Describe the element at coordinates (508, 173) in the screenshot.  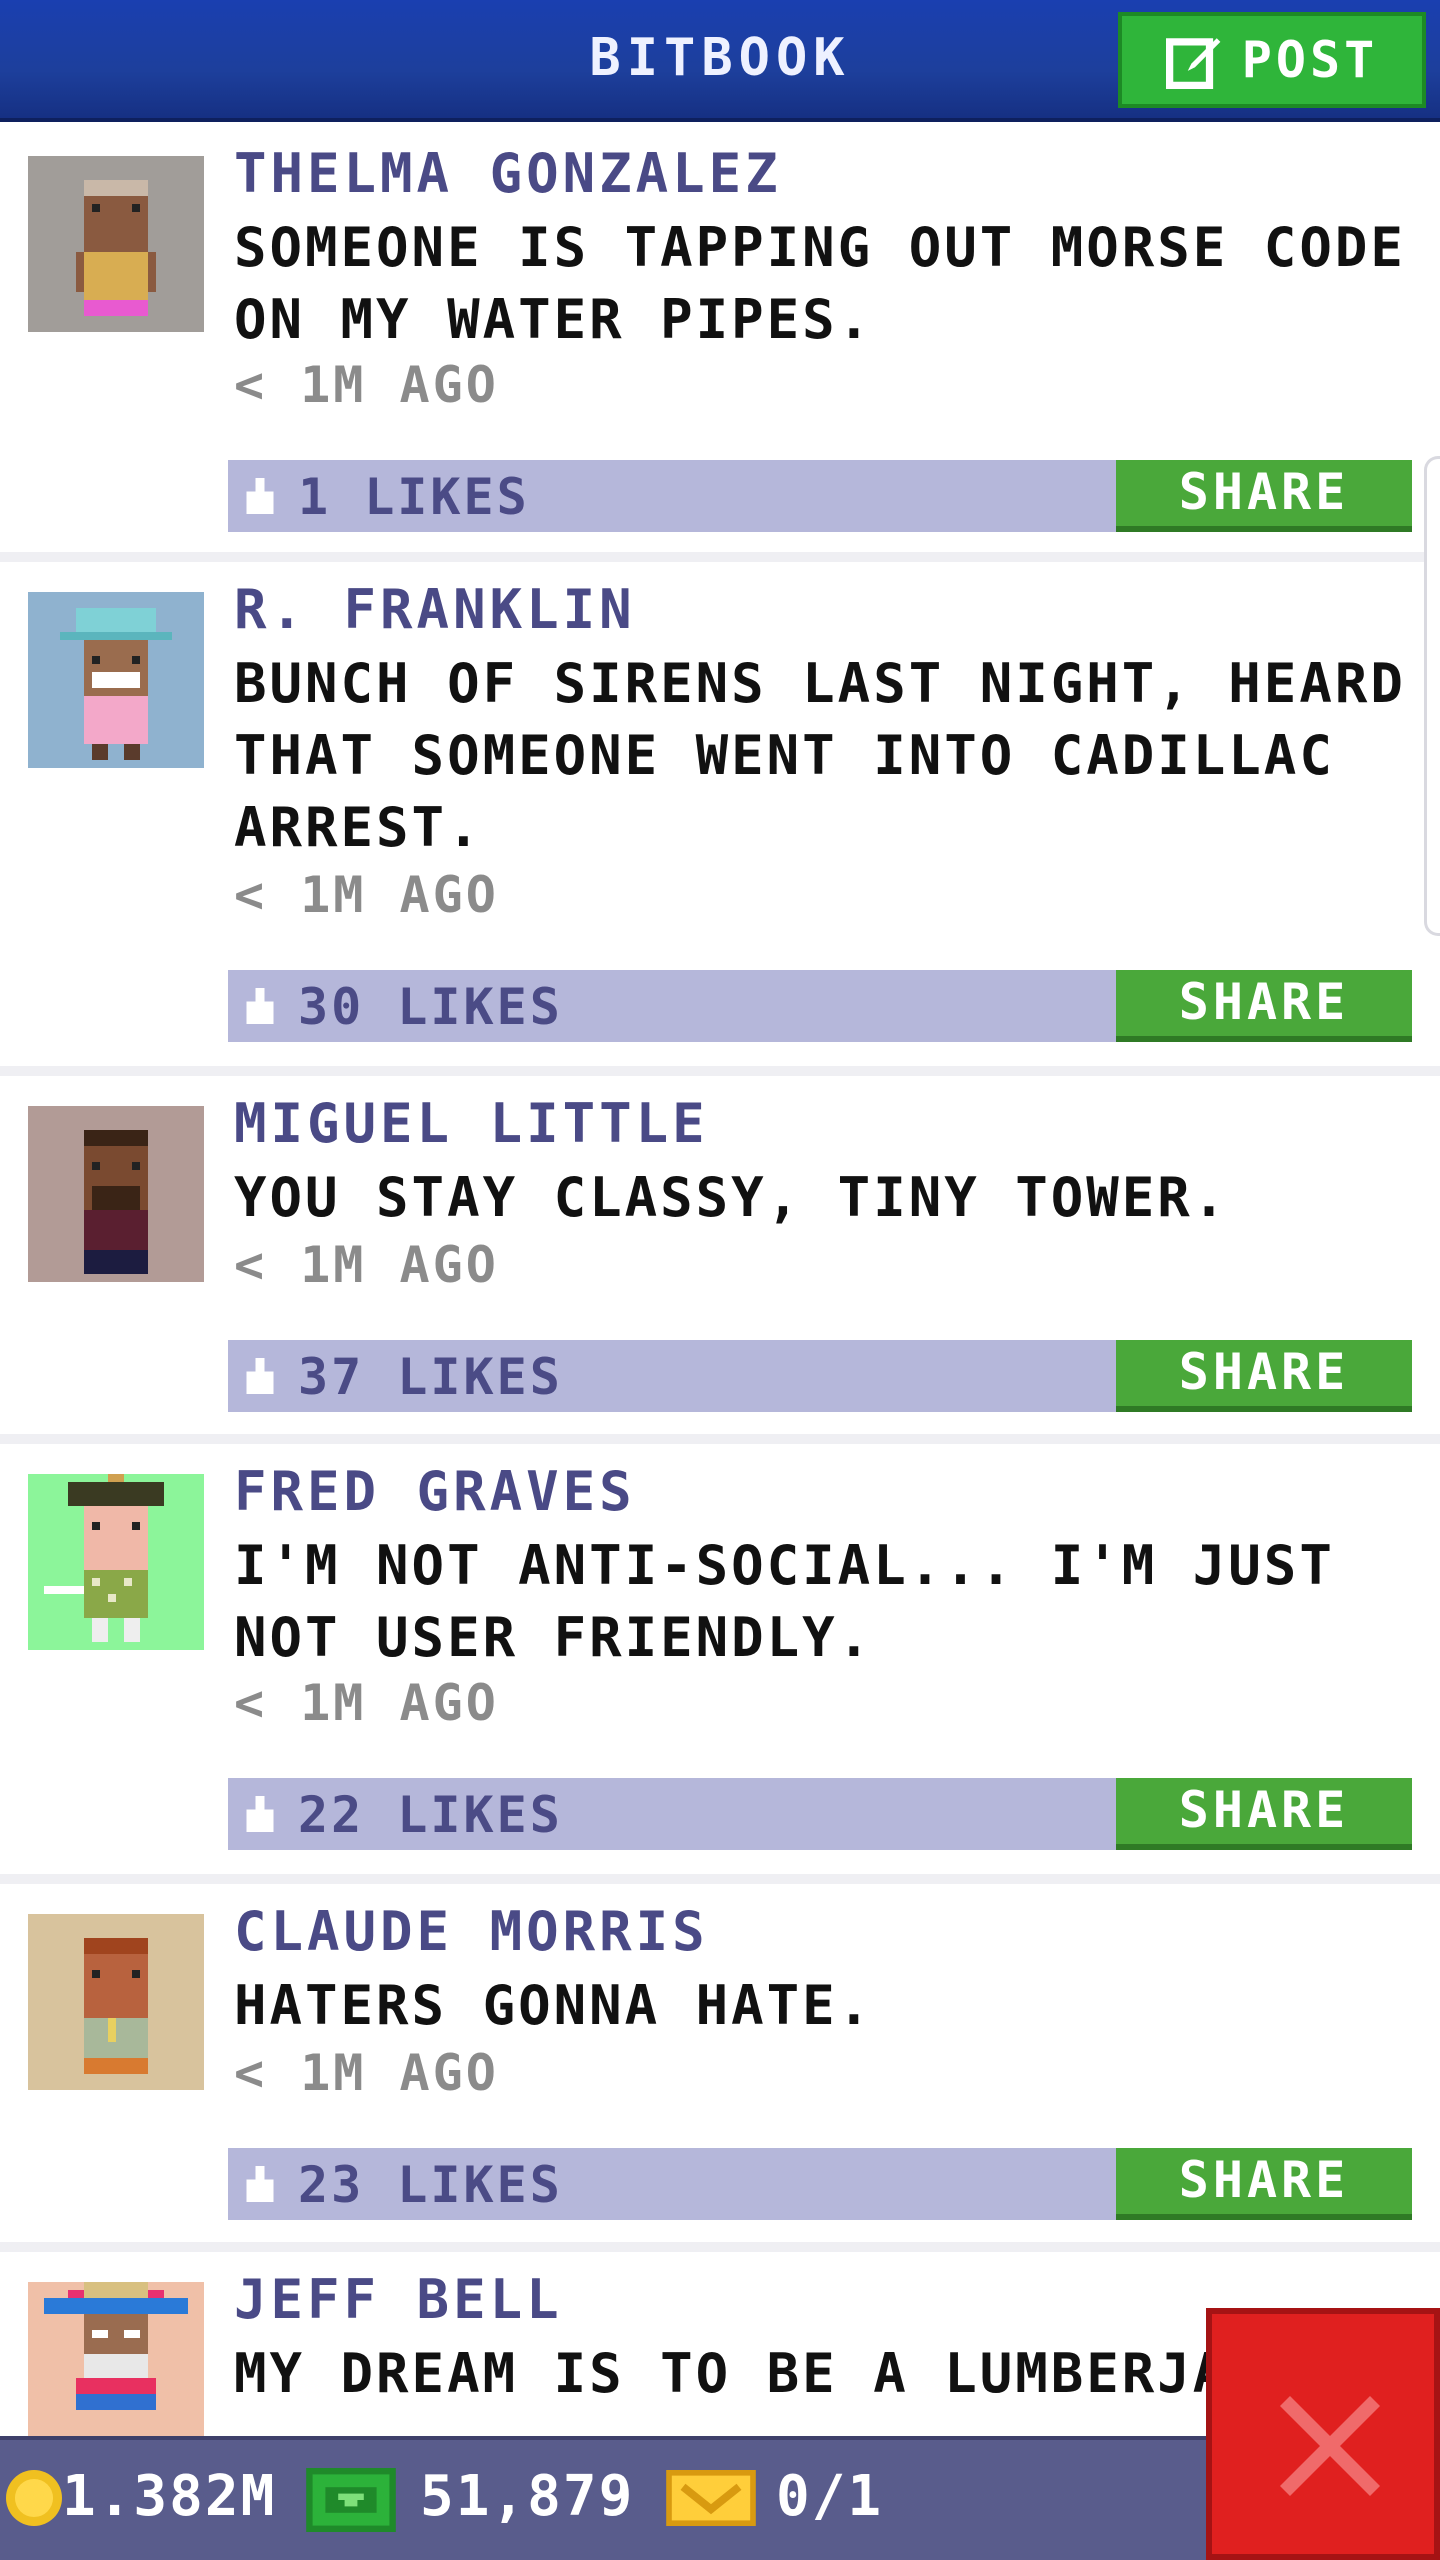
I see `post-author: THELMA GONZALEZ` at that location.